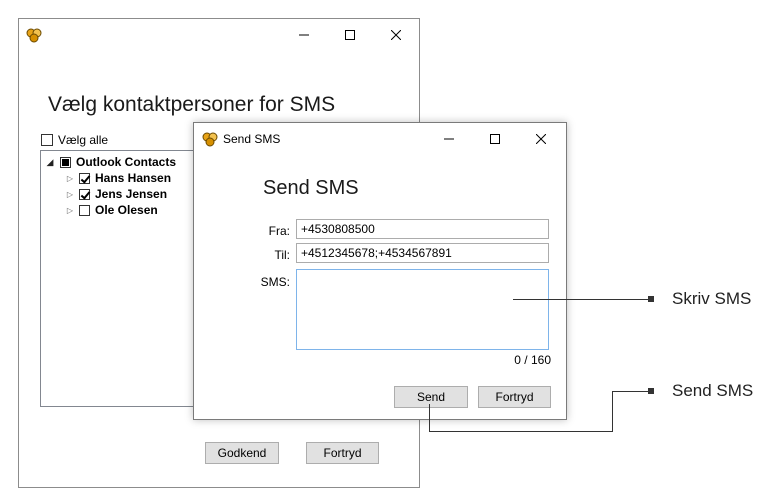 The image size is (784, 488). What do you see at coordinates (83, 140) in the screenshot?
I see `select-all-label: Vælg alle` at bounding box center [83, 140].